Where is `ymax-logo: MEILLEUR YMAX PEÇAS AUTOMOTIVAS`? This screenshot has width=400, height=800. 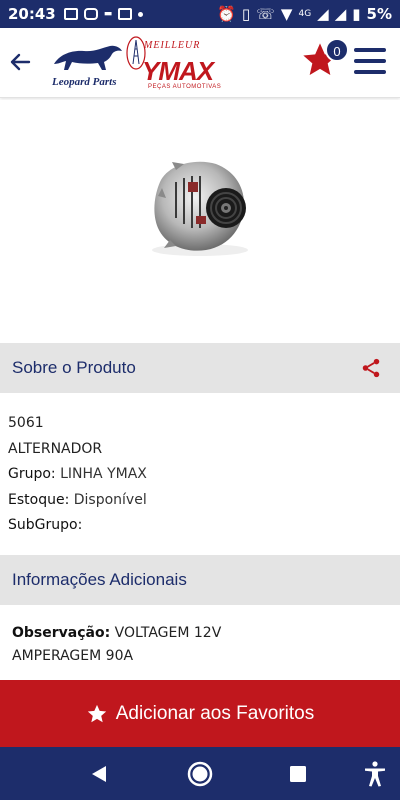 ymax-logo: MEILLEUR YMAX PEÇAS AUTOMOTIVAS is located at coordinates (174, 65).